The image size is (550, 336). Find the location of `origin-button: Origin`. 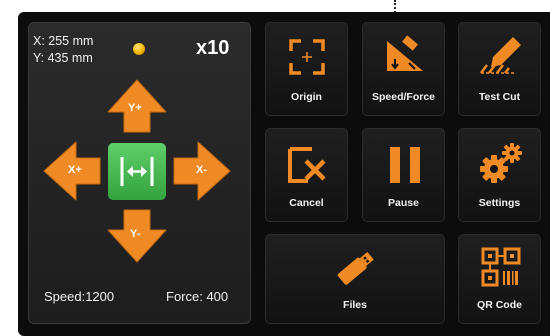

origin-button: Origin is located at coordinates (306, 69).